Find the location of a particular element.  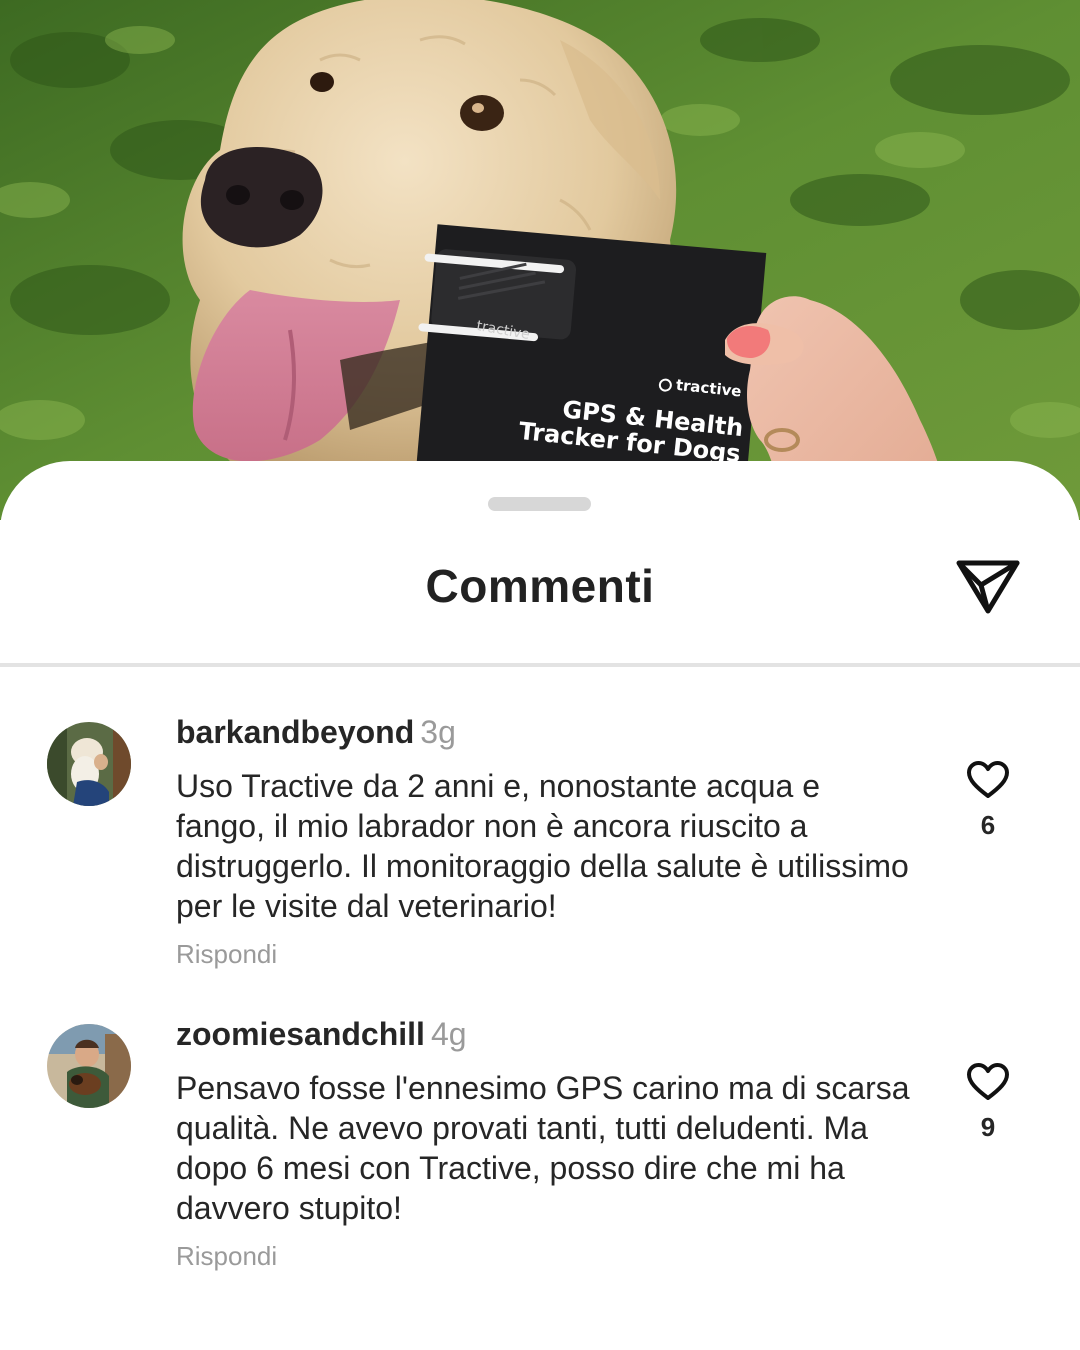

comment-header: zoomiesandchill 4g is located at coordinates (546, 1034).